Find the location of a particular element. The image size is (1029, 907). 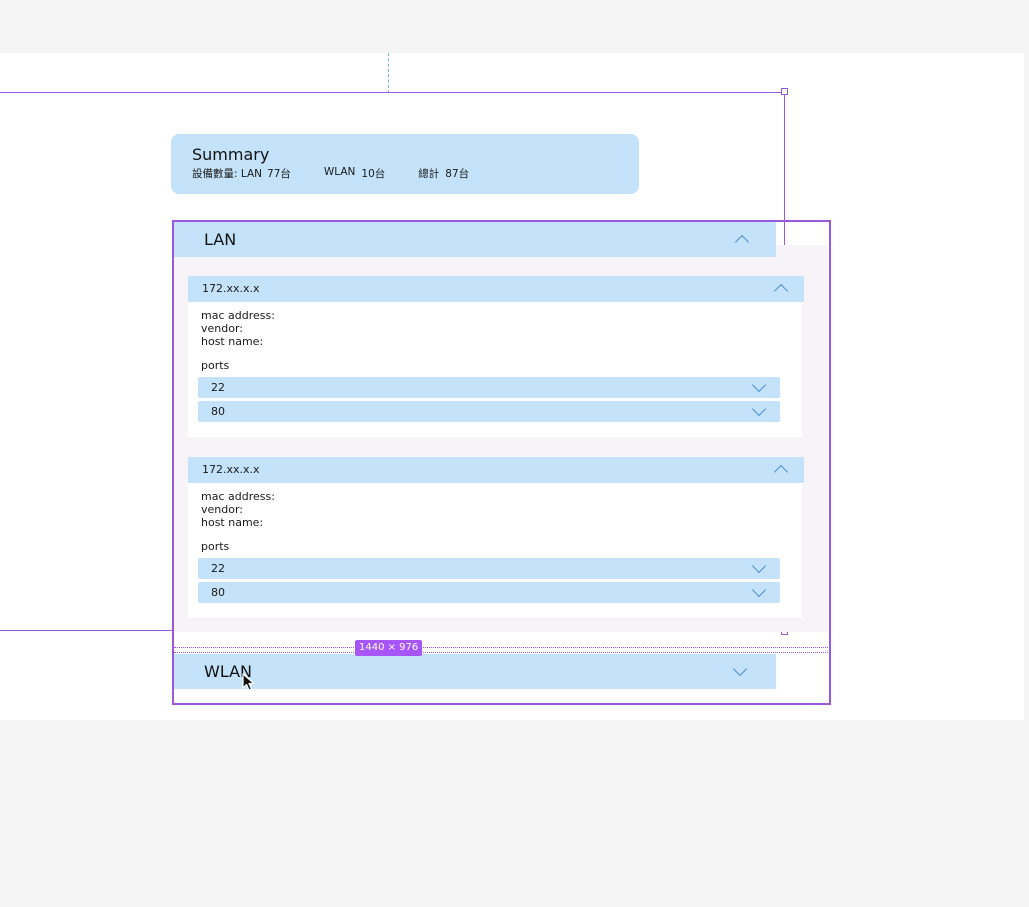

resize-handle-top-right is located at coordinates (784, 91).